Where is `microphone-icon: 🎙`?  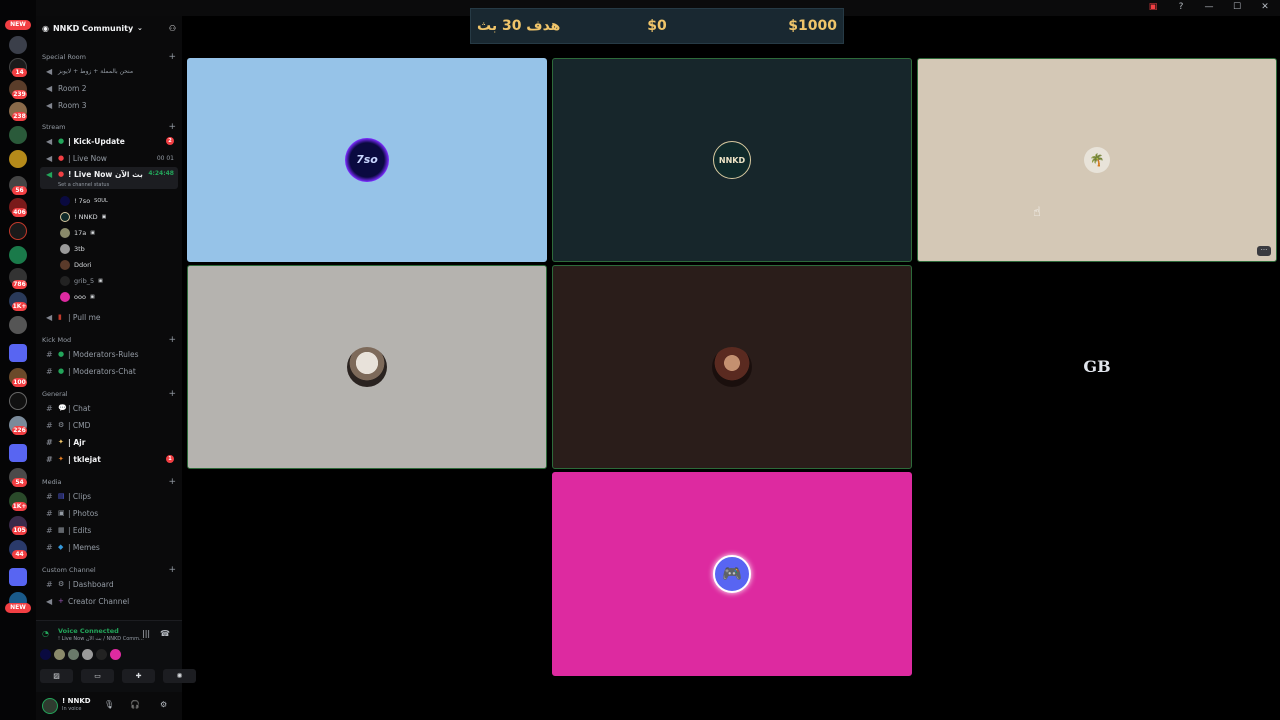
microphone-icon: 🎙 is located at coordinates (109, 704).